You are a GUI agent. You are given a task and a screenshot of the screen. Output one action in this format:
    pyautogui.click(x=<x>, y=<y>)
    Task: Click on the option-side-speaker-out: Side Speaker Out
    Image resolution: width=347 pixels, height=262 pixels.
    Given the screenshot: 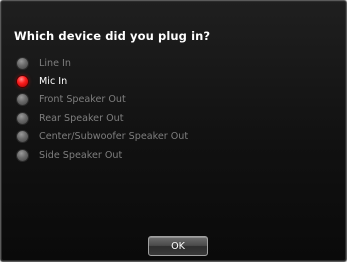 What is the action you would take?
    pyautogui.click(x=102, y=155)
    